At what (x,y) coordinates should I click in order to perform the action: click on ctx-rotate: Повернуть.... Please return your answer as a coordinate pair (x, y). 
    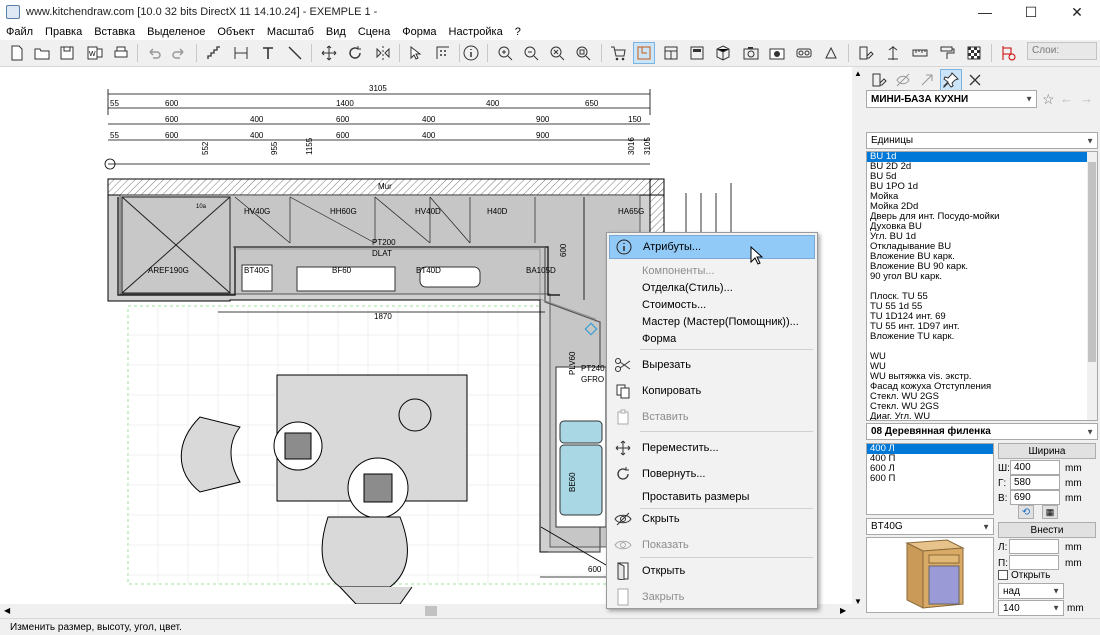
    Looking at the image, I should click on (712, 474).